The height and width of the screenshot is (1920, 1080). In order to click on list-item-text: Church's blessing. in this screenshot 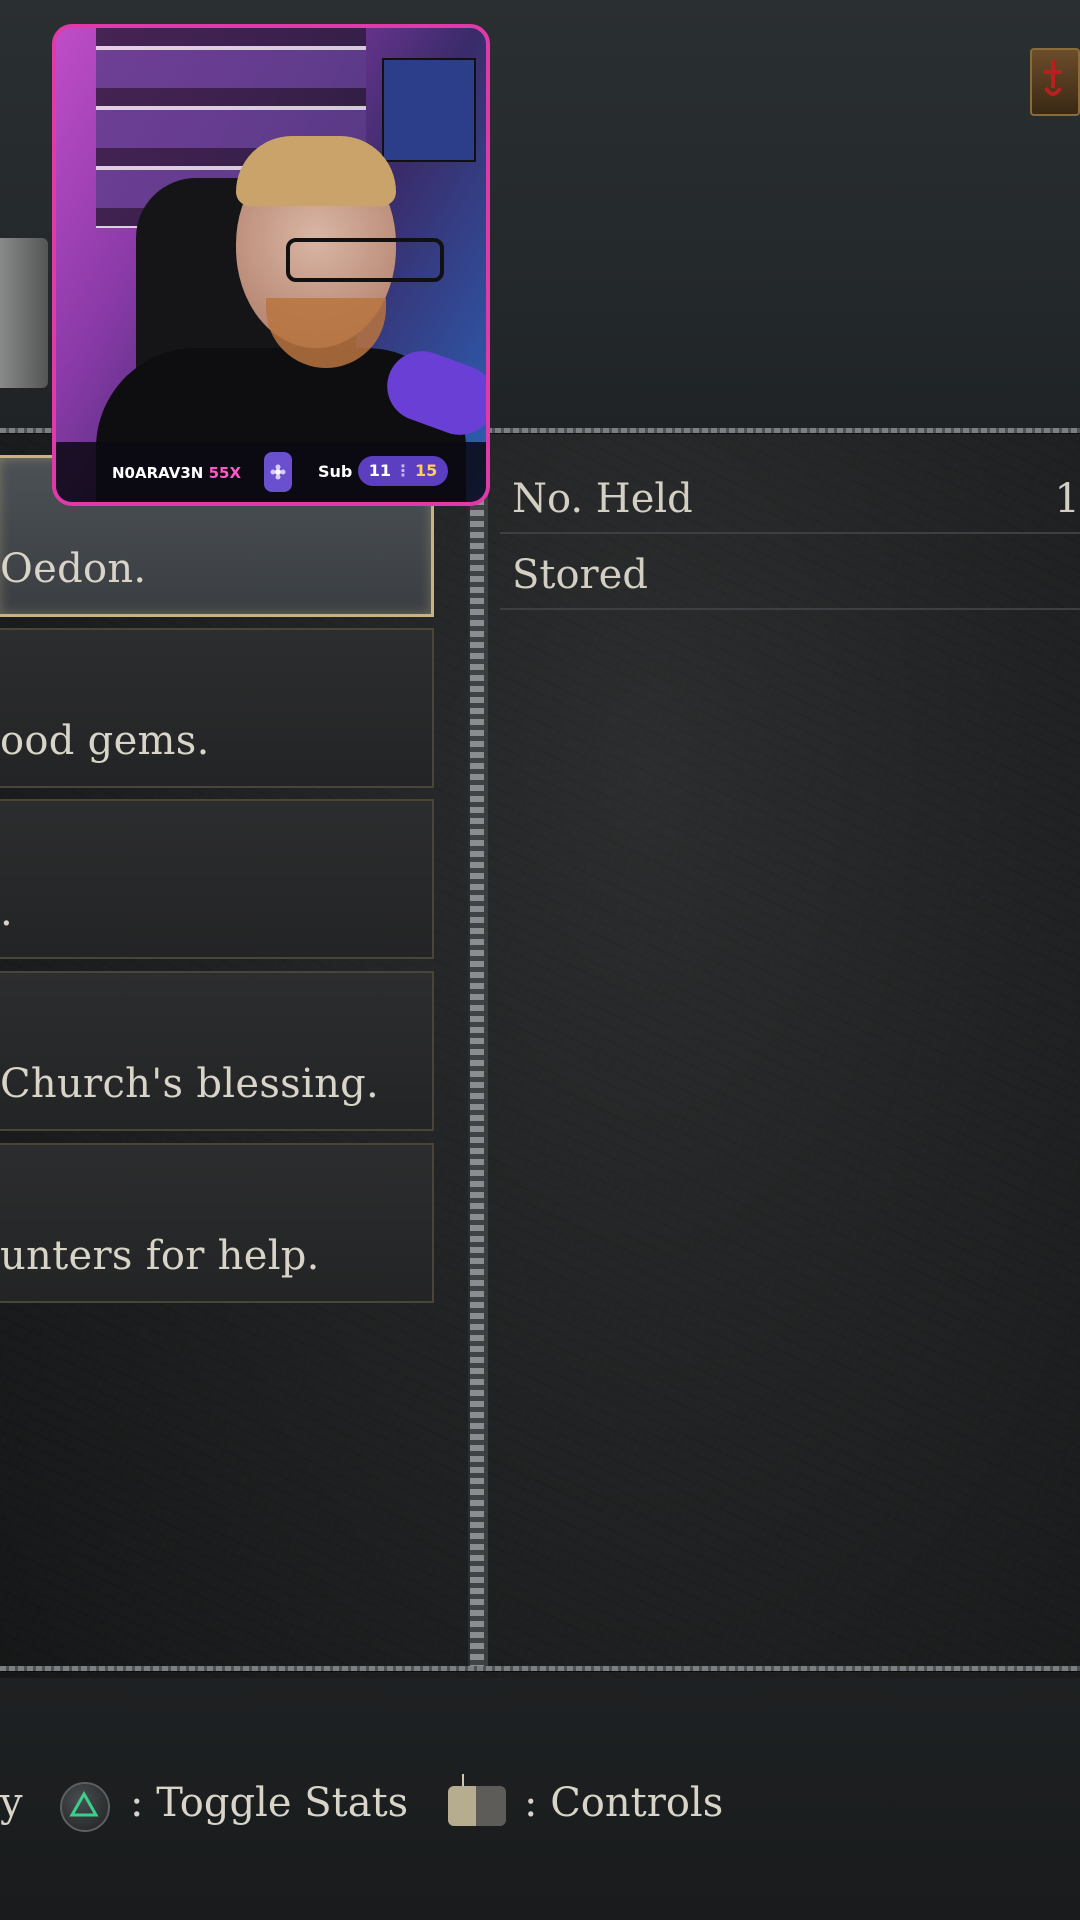, I will do `click(190, 1084)`.